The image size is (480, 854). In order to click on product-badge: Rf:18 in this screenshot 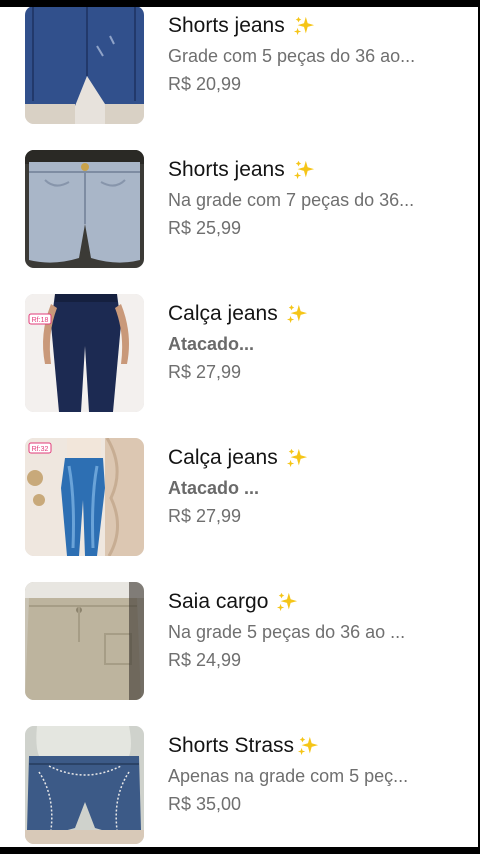, I will do `click(40, 320)`.